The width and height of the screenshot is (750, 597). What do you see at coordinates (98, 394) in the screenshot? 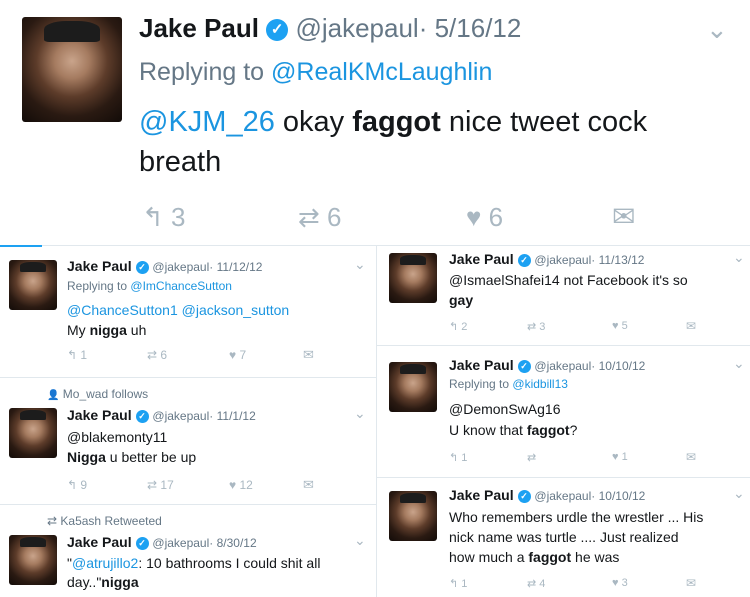
I see `follow-context: 👤 Mo_wad follows` at bounding box center [98, 394].